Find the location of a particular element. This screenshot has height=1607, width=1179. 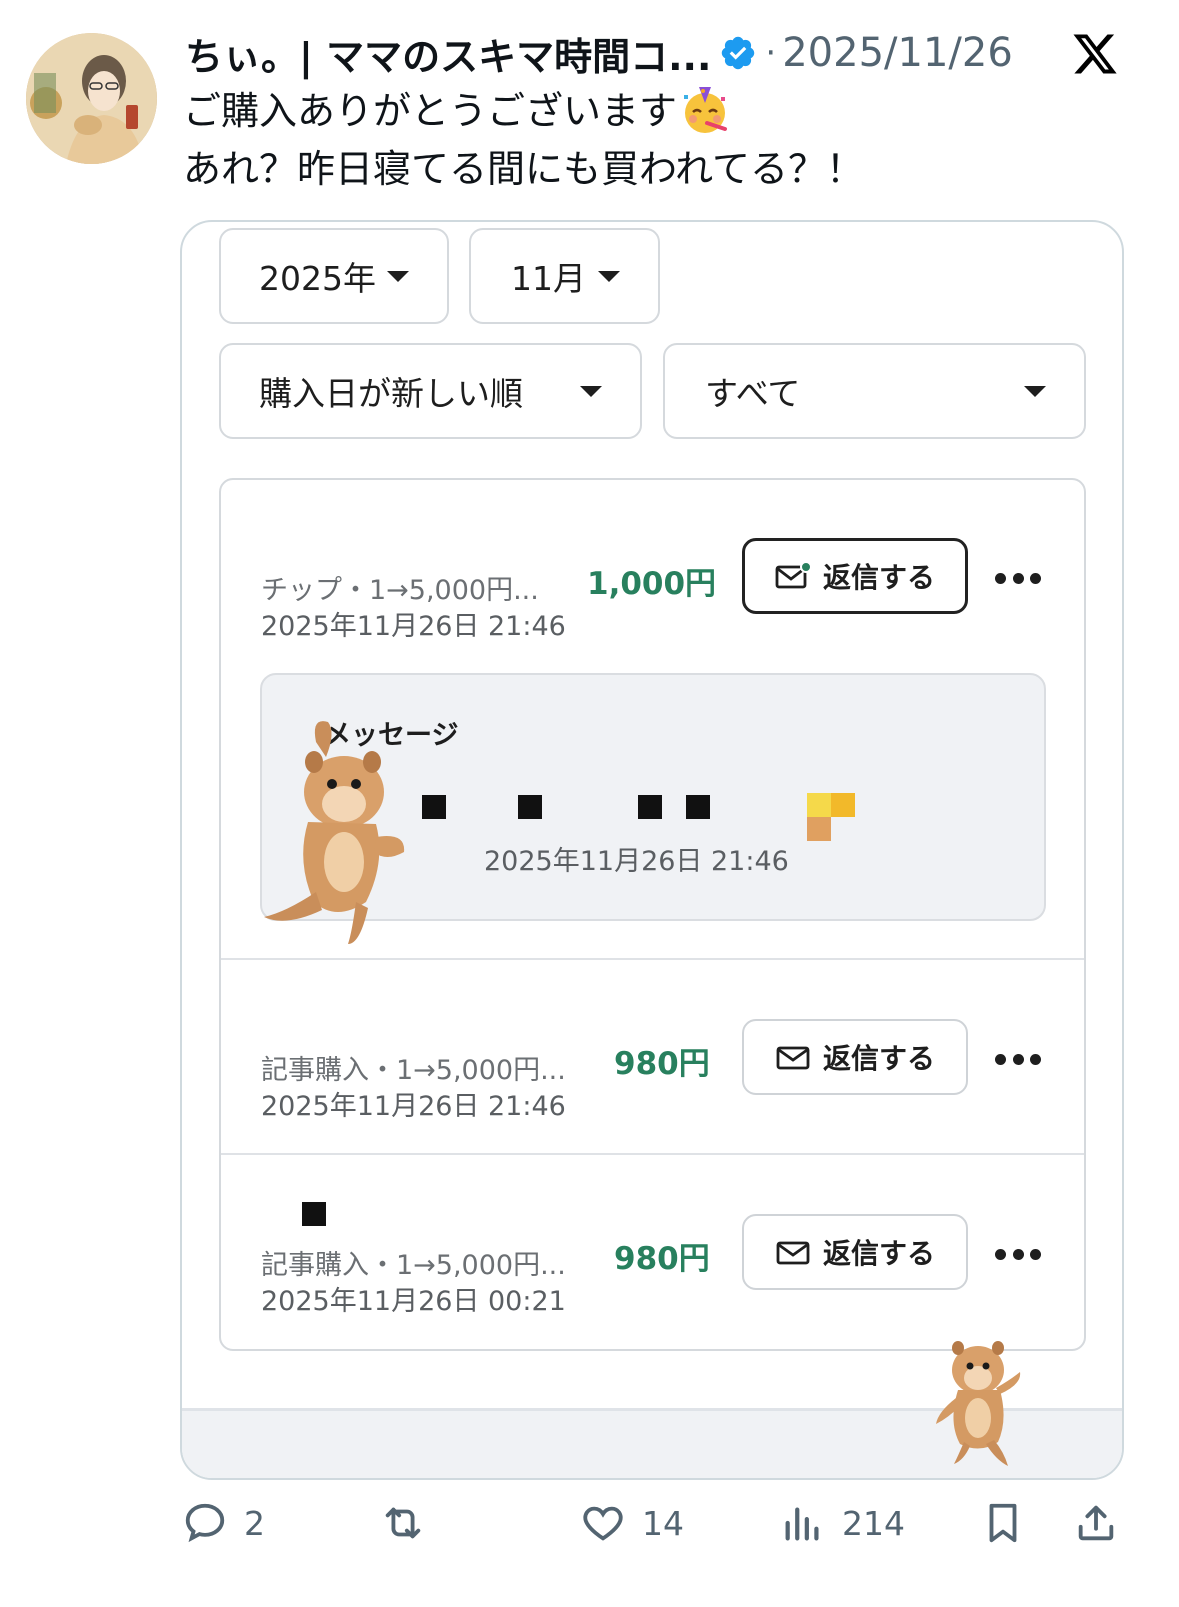

emoji-sticker-icon is located at coordinates (831, 817).